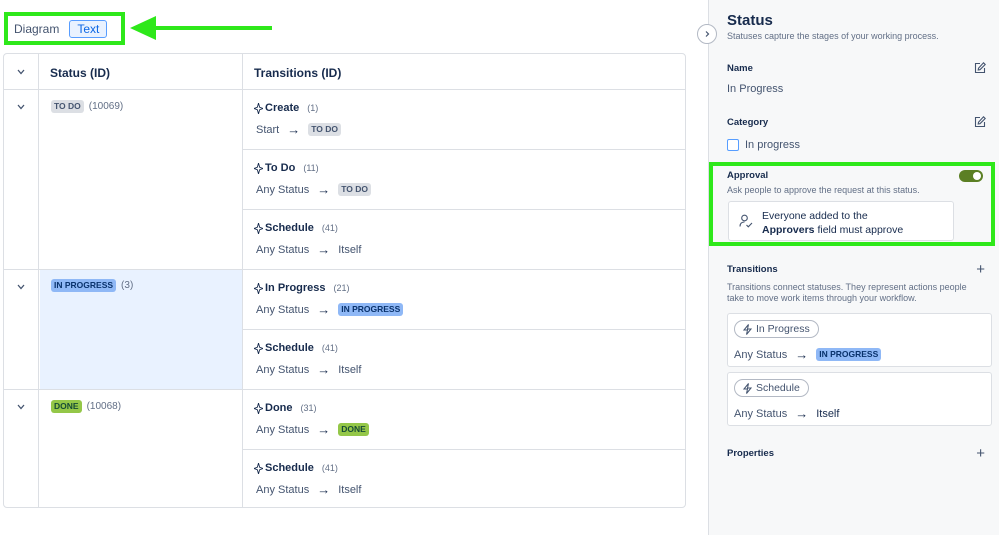 The height and width of the screenshot is (535, 999). What do you see at coordinates (748, 175) in the screenshot?
I see `approval-label: Approval` at bounding box center [748, 175].